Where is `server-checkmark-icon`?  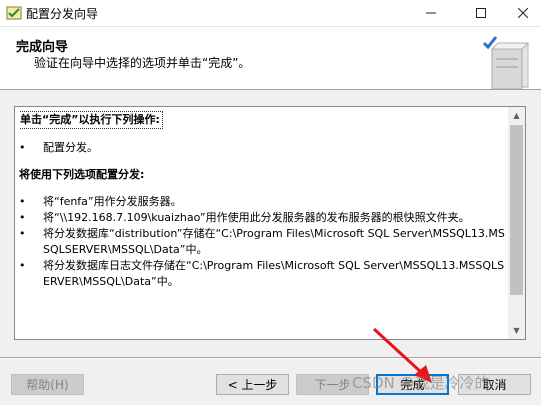 server-checkmark-icon is located at coordinates (506, 62).